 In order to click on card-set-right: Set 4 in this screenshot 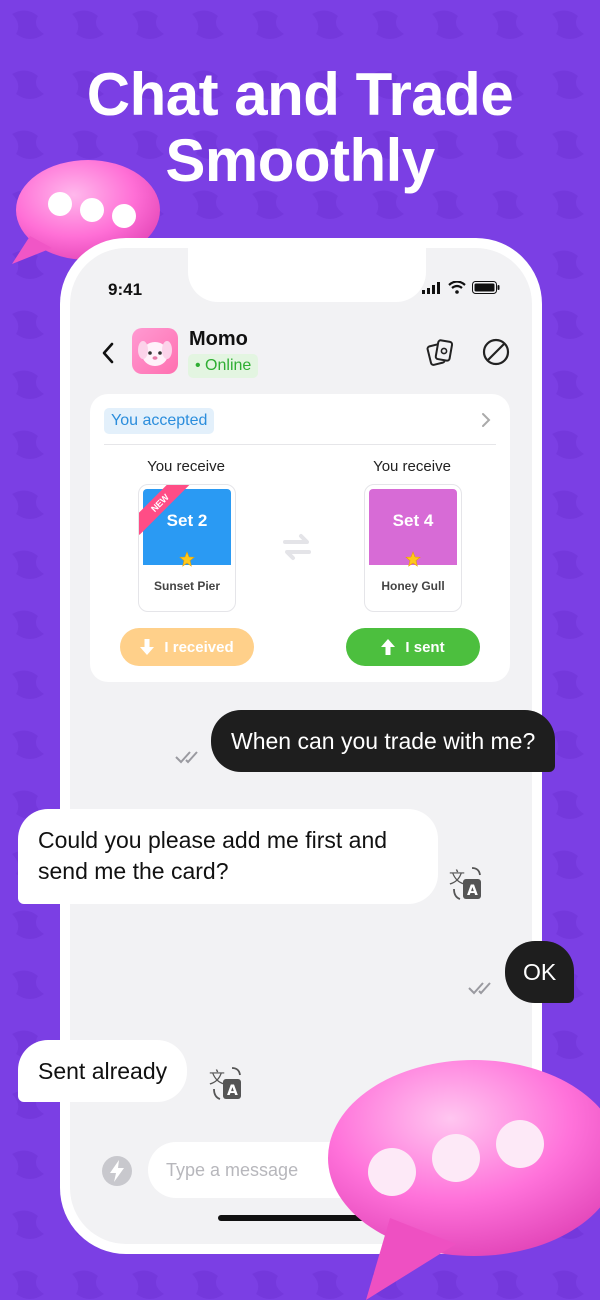, I will do `click(413, 520)`.